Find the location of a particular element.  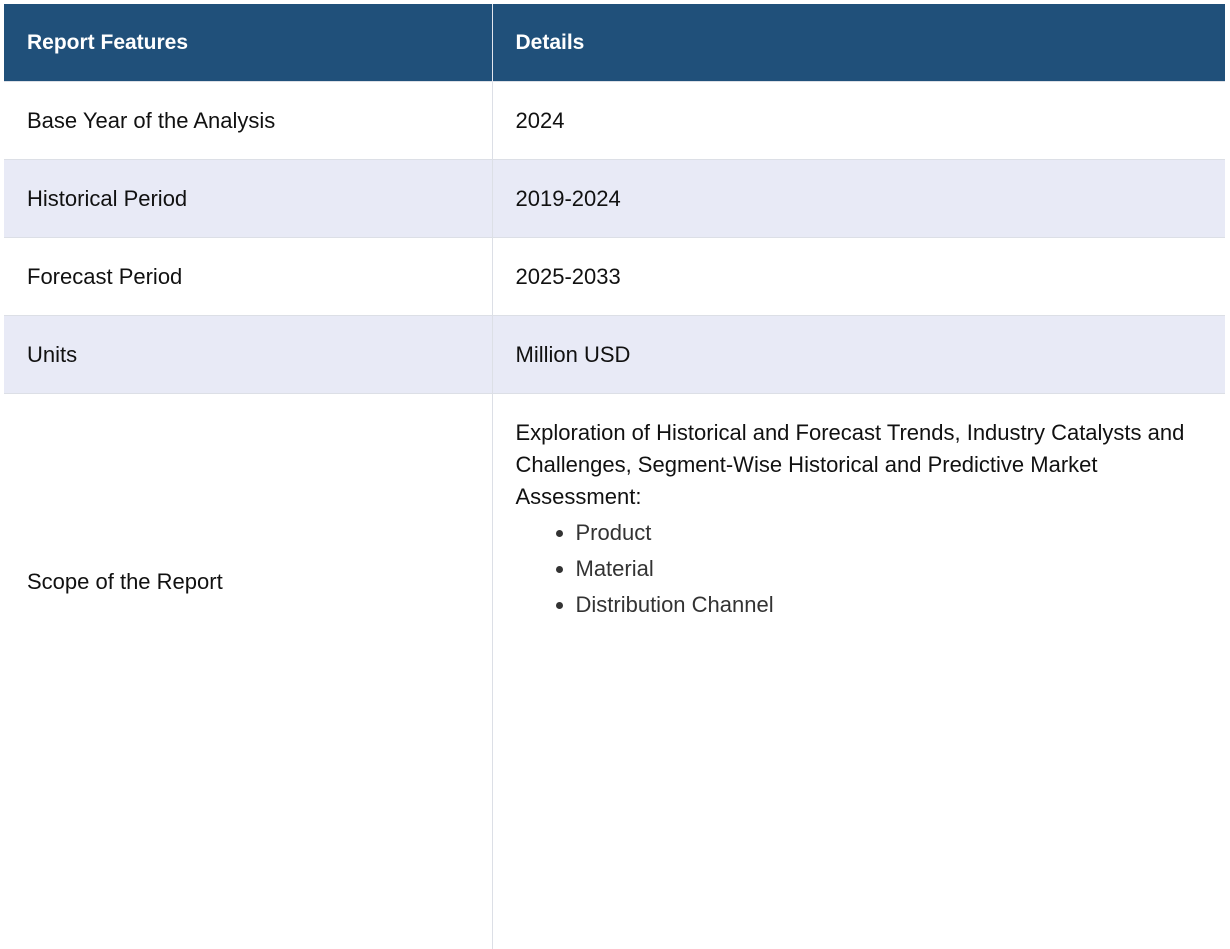

detail-cell: 2024 is located at coordinates (858, 121).